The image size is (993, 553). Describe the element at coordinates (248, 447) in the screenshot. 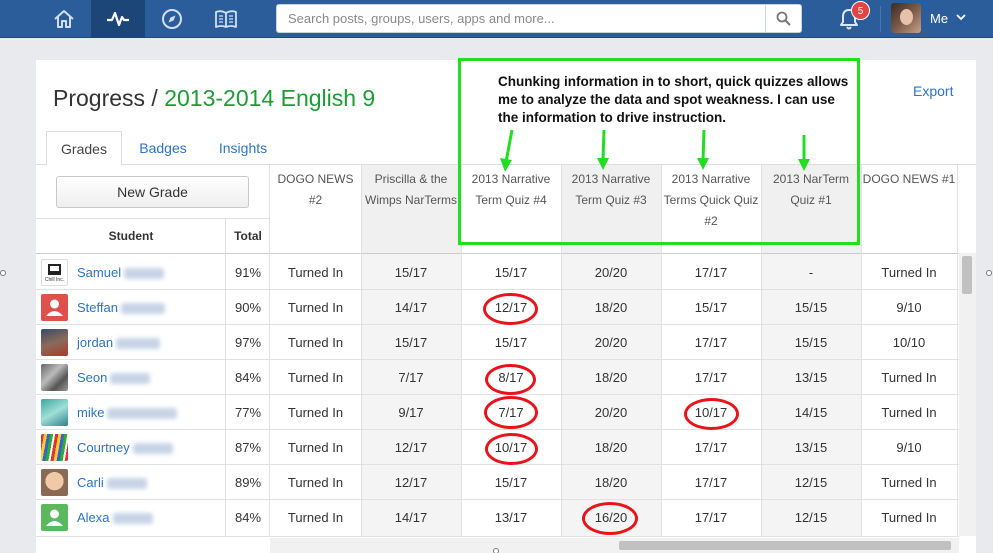

I see `student-total: 87%` at that location.